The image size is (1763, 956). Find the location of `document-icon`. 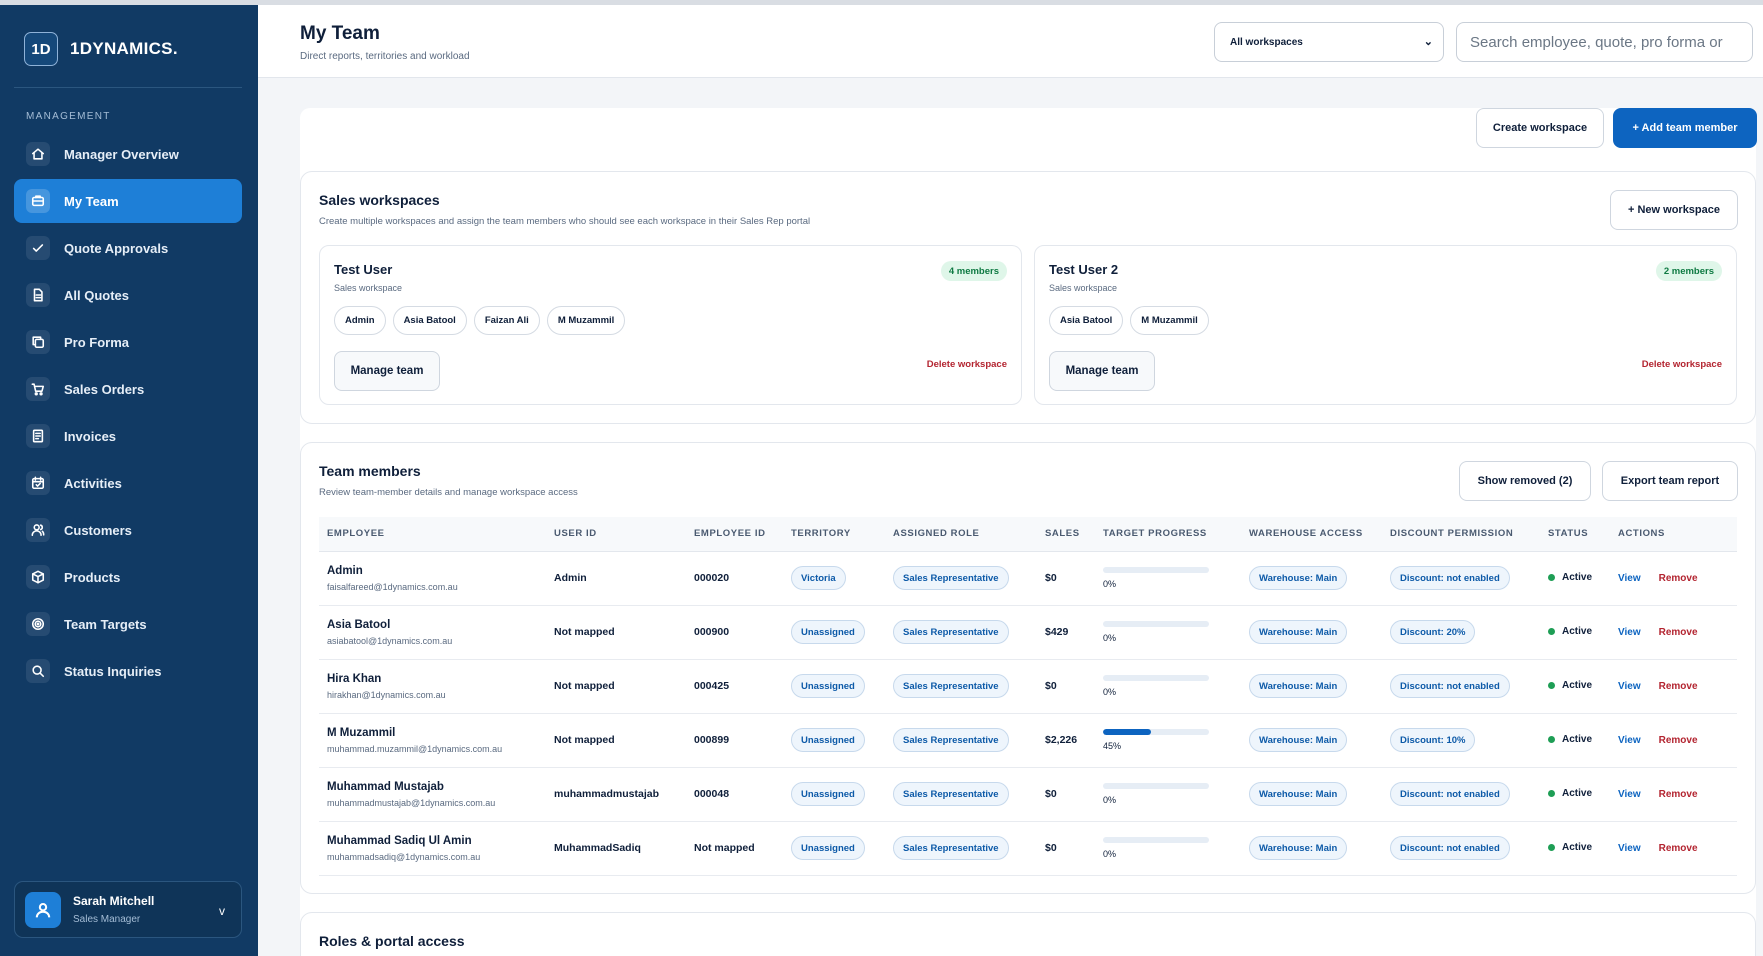

document-icon is located at coordinates (38, 295).